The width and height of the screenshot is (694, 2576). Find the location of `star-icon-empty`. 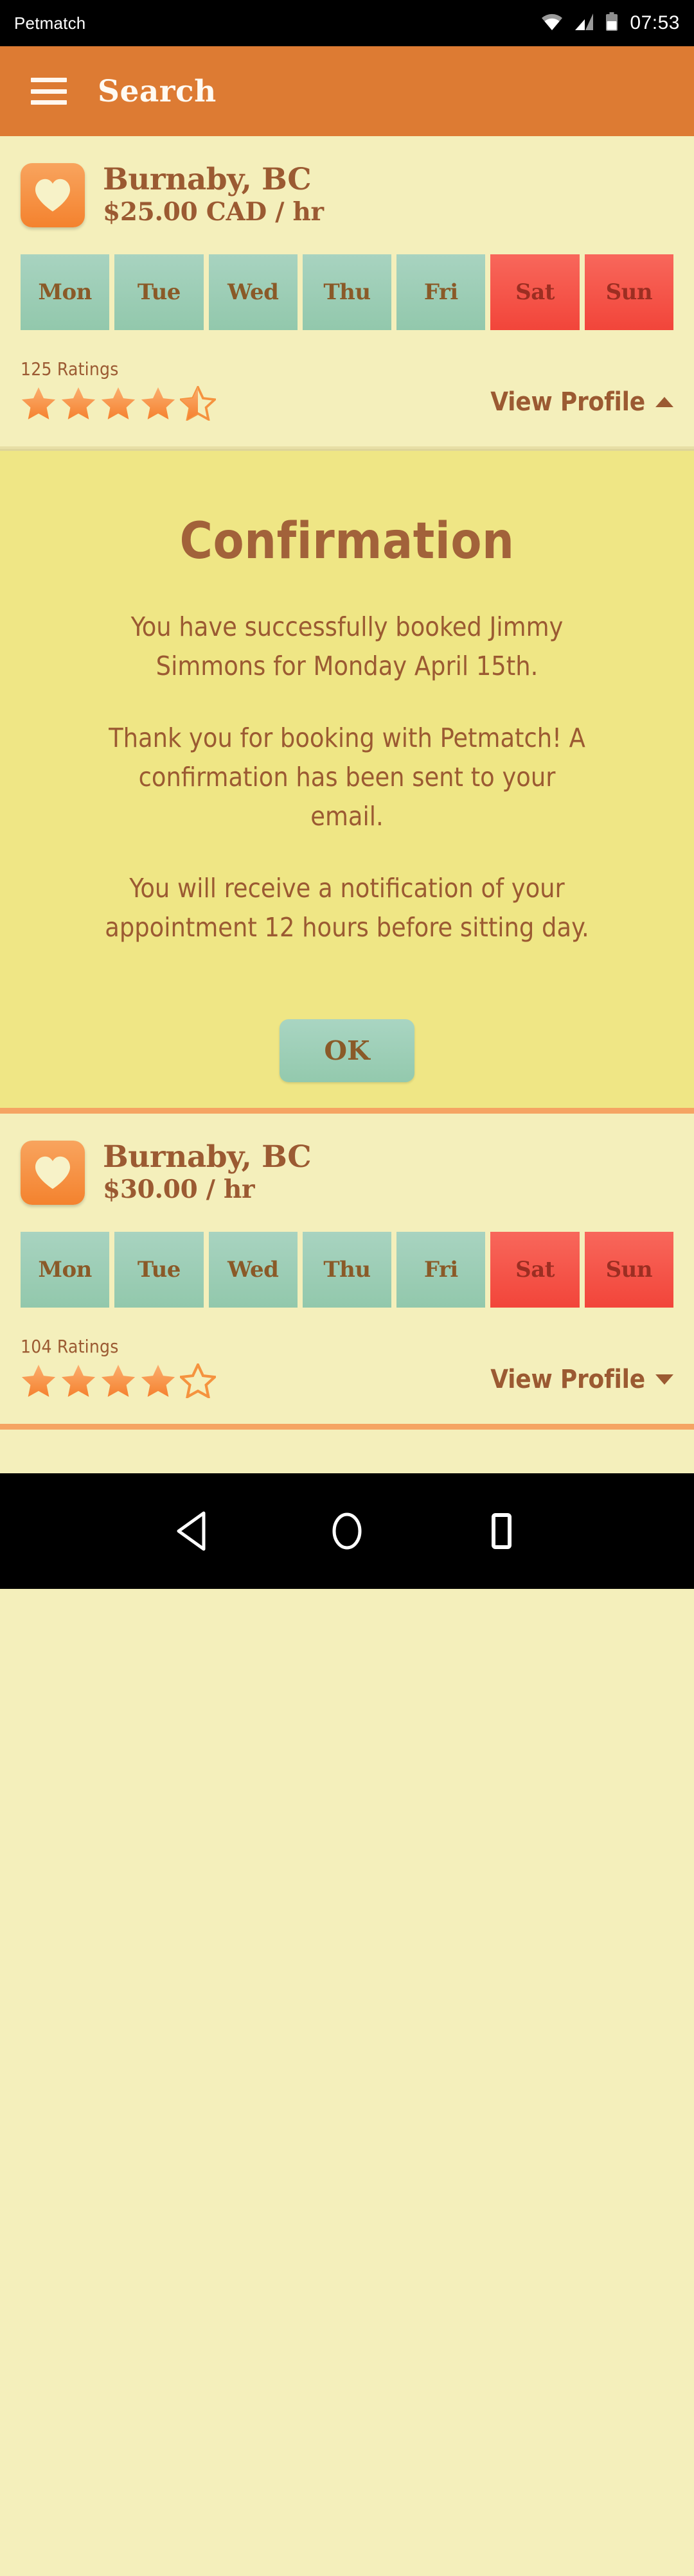

star-icon-empty is located at coordinates (198, 1381).